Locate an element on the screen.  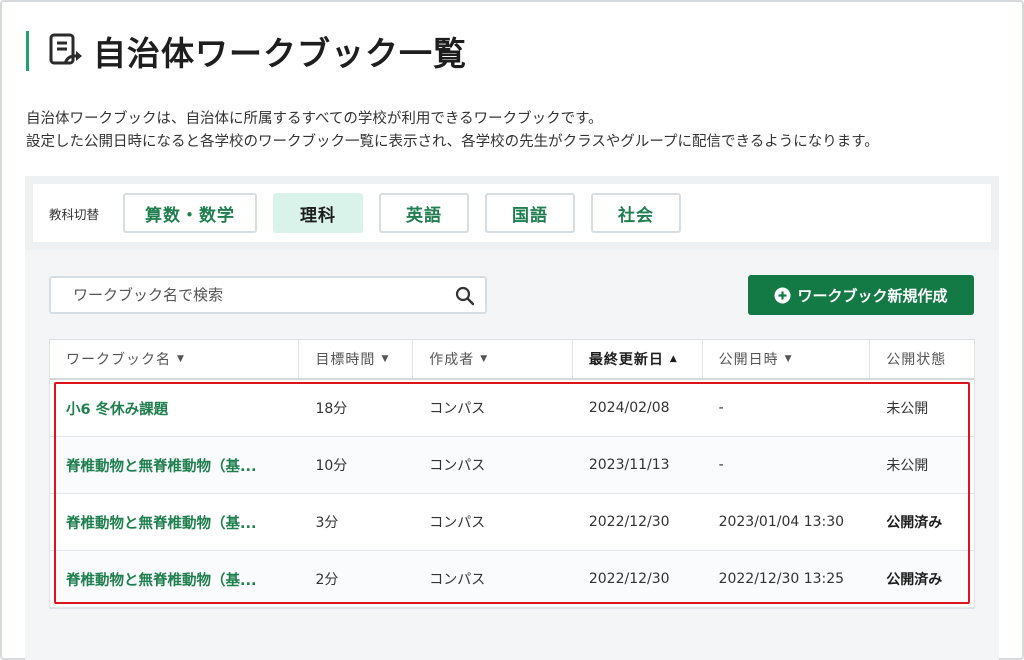
target-time: 3分 is located at coordinates (327, 523).